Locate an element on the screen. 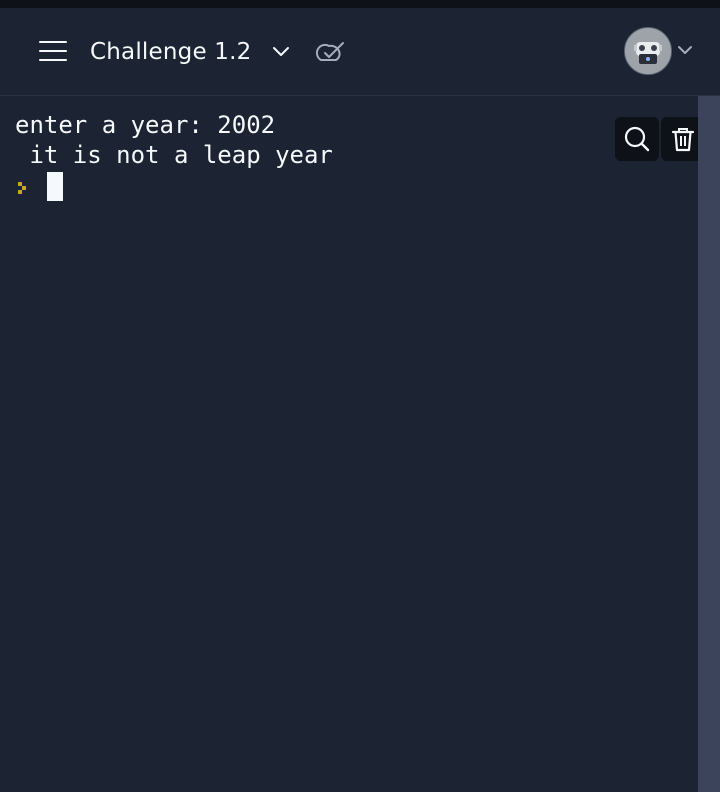  account-menu-button is located at coordinates (662, 52).